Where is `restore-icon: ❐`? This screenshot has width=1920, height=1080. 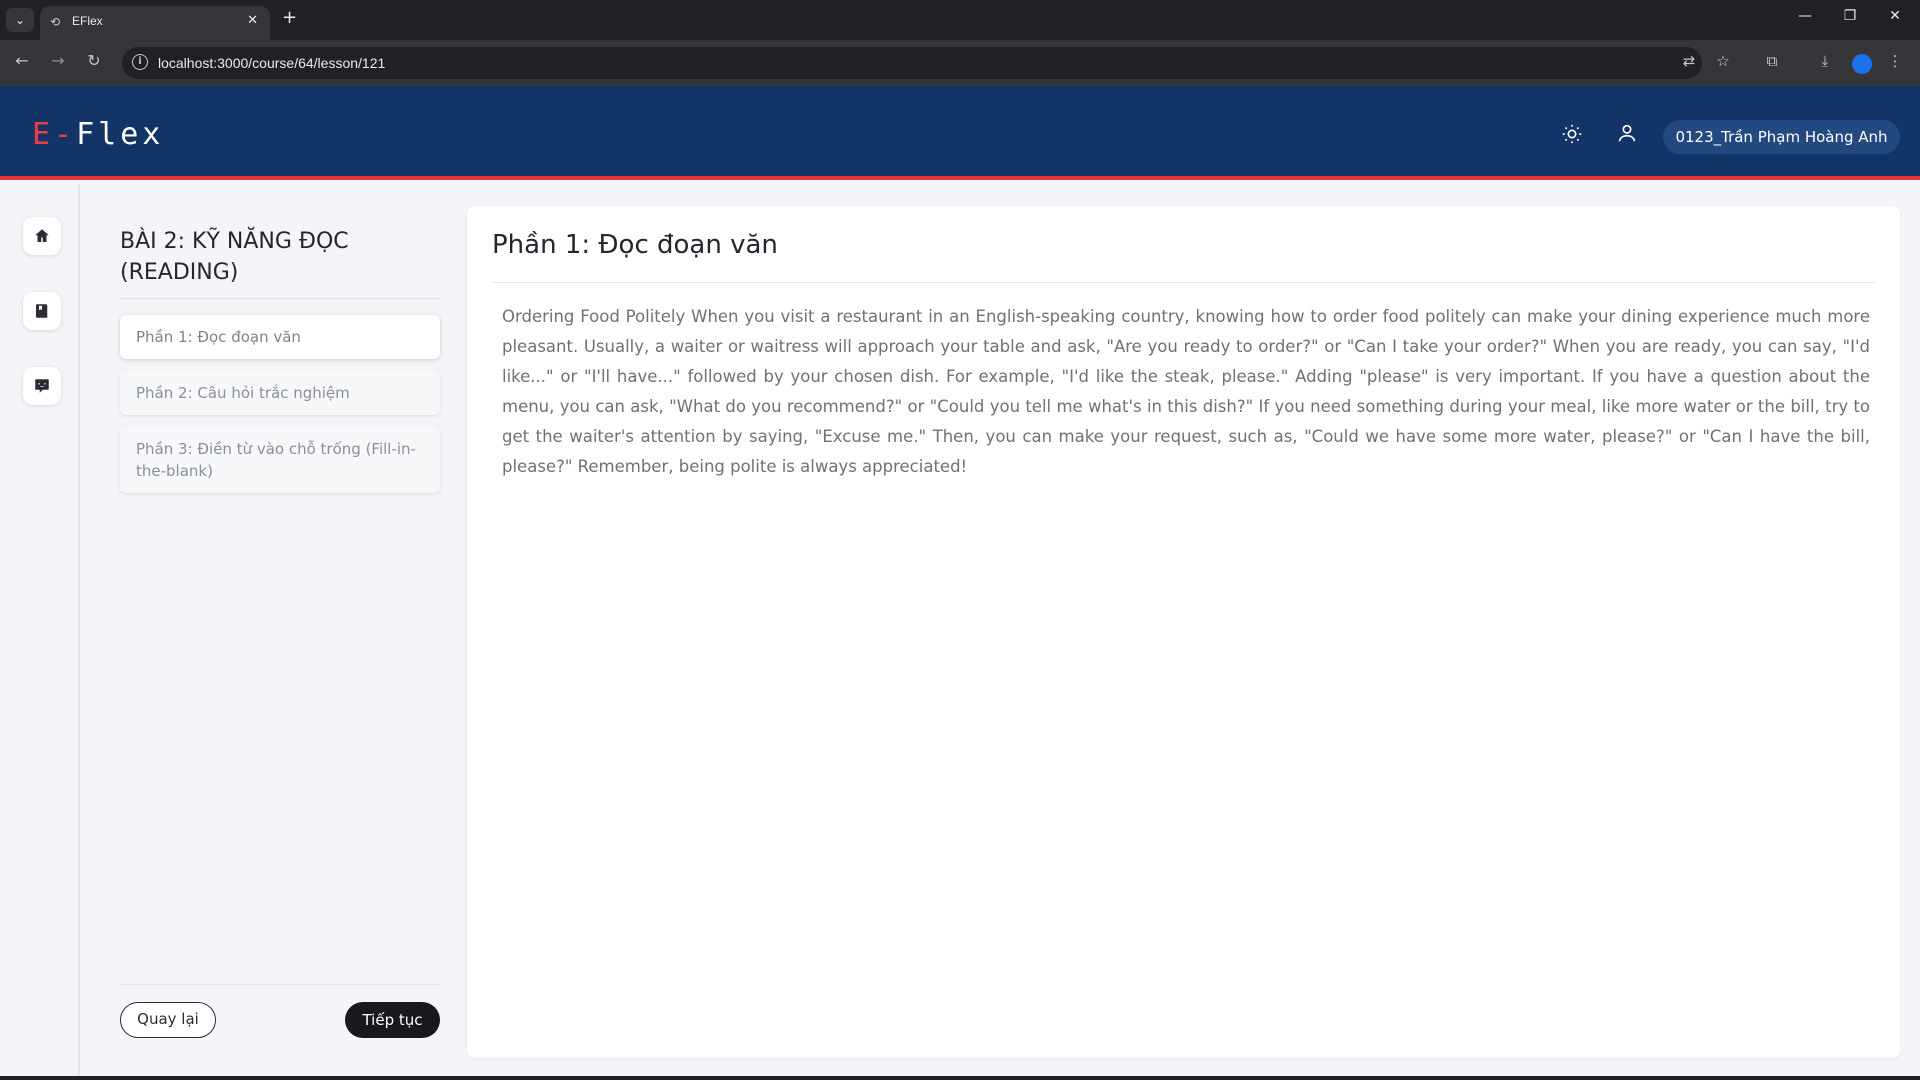 restore-icon: ❐ is located at coordinates (1850, 16).